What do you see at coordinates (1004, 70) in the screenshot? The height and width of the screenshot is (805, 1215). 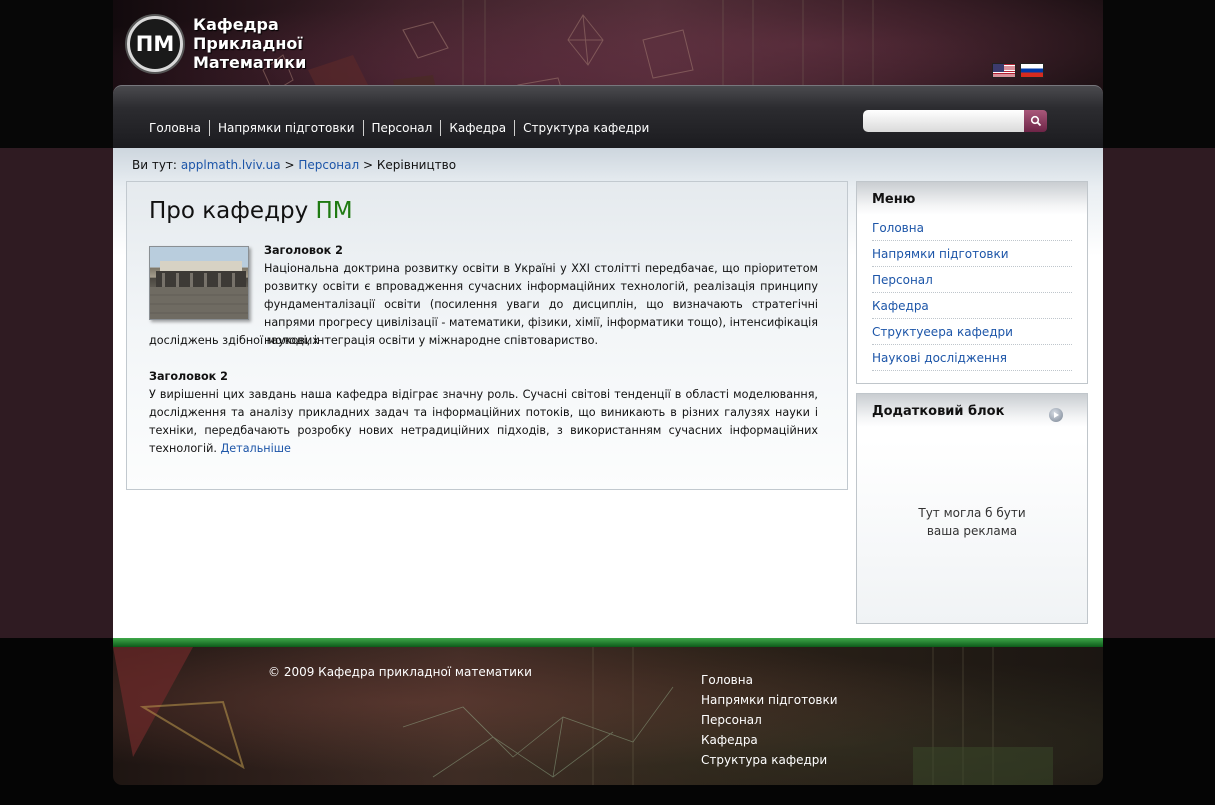 I see `en-flag-icon` at bounding box center [1004, 70].